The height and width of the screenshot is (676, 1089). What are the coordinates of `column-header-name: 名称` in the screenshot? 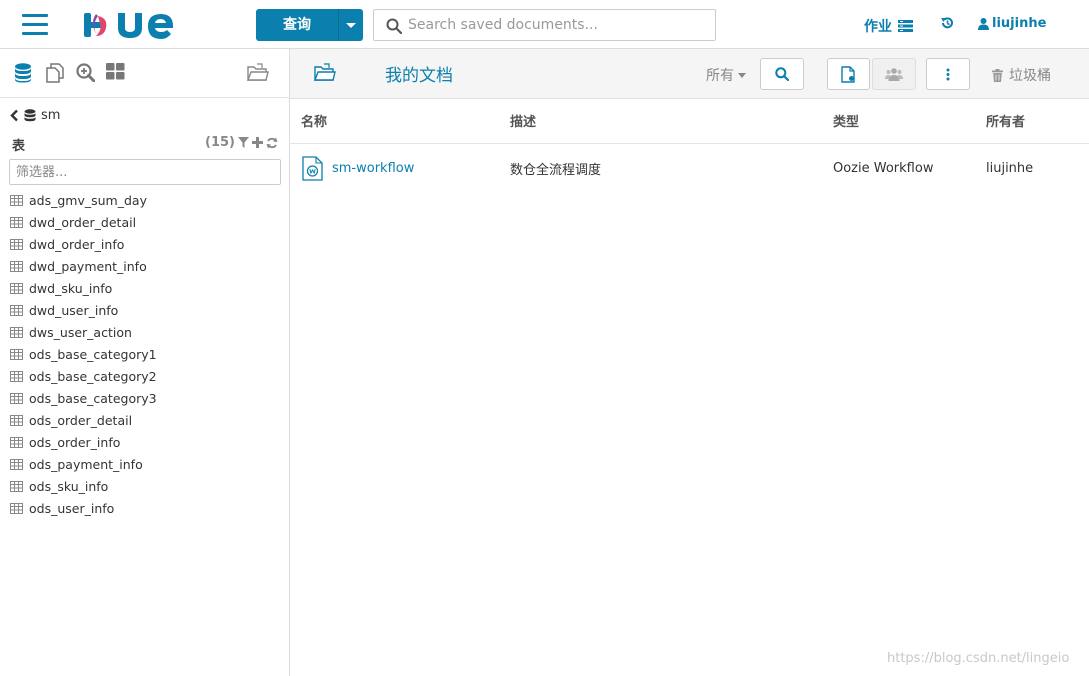 It's located at (400, 121).